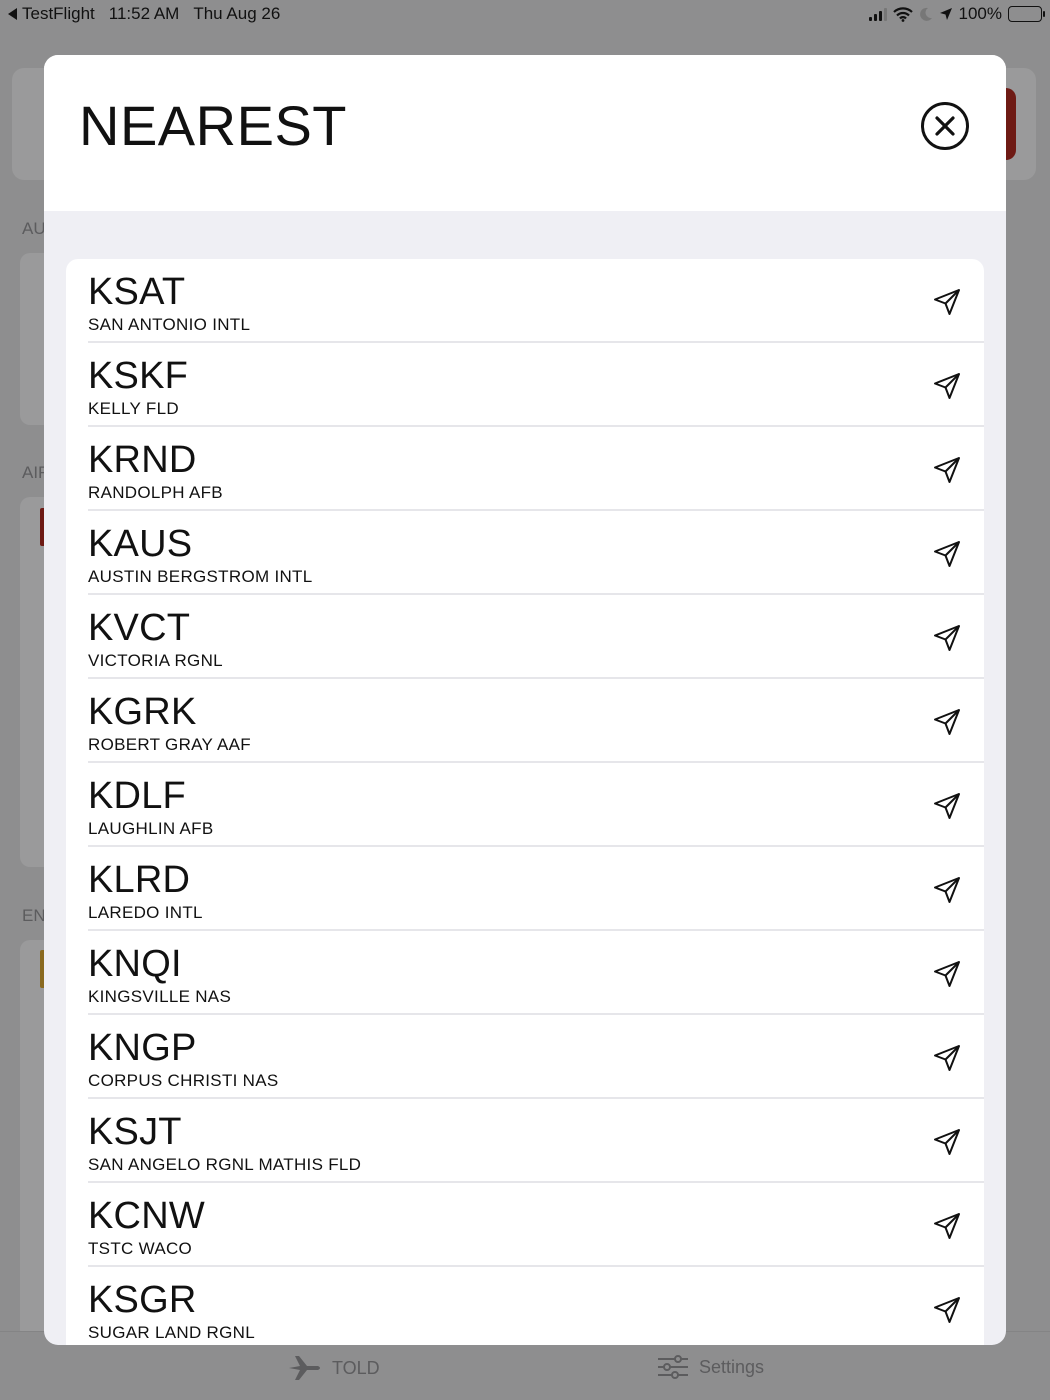  I want to click on airport-code: KVCT, so click(139, 628).